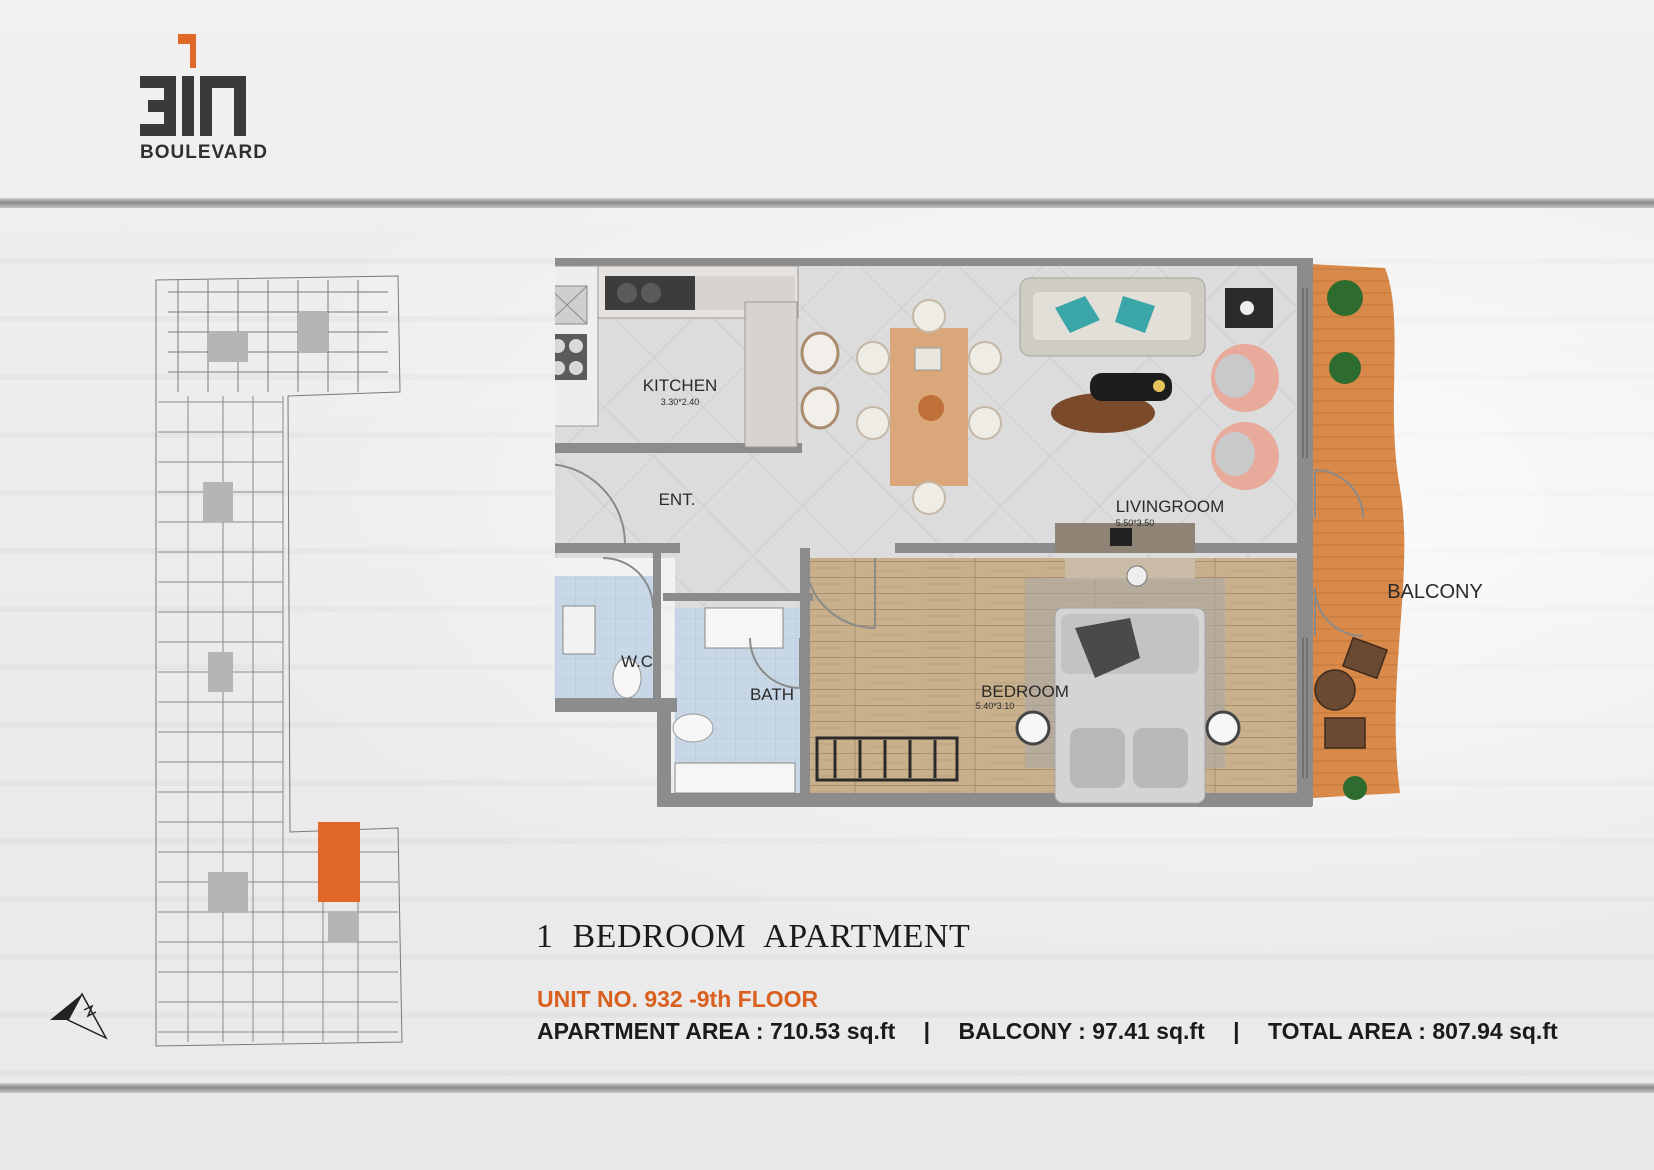  Describe the element at coordinates (1435, 592) in the screenshot. I see `balcony-label: BALCONY` at that location.